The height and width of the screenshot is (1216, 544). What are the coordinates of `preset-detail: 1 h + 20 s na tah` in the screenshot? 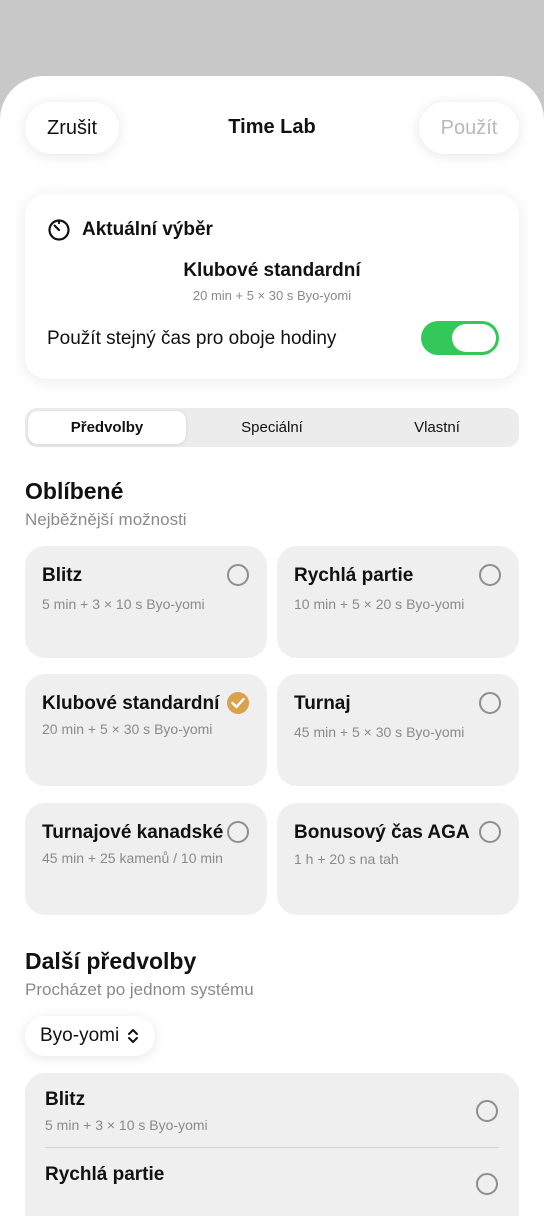 It's located at (346, 859).